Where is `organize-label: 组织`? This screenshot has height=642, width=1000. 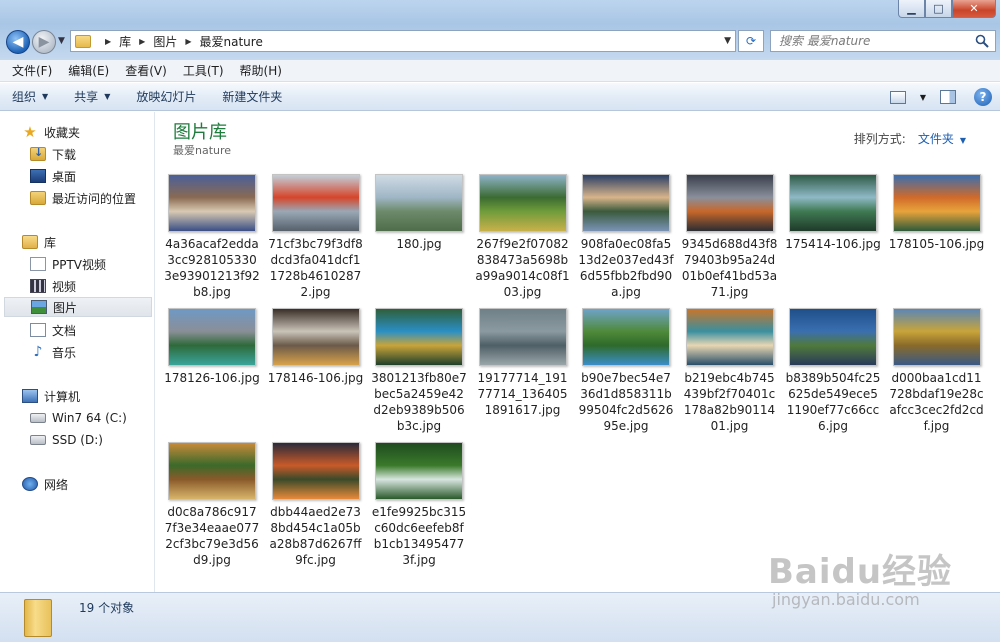 organize-label: 组织 is located at coordinates (24, 97).